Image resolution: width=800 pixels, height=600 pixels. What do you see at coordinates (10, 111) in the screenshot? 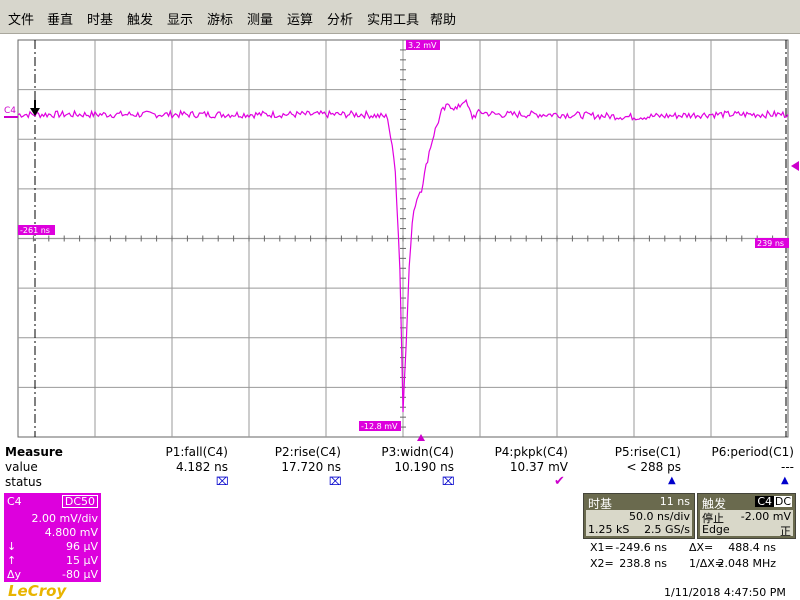
I see `channel-marker-label: C4` at bounding box center [10, 111].